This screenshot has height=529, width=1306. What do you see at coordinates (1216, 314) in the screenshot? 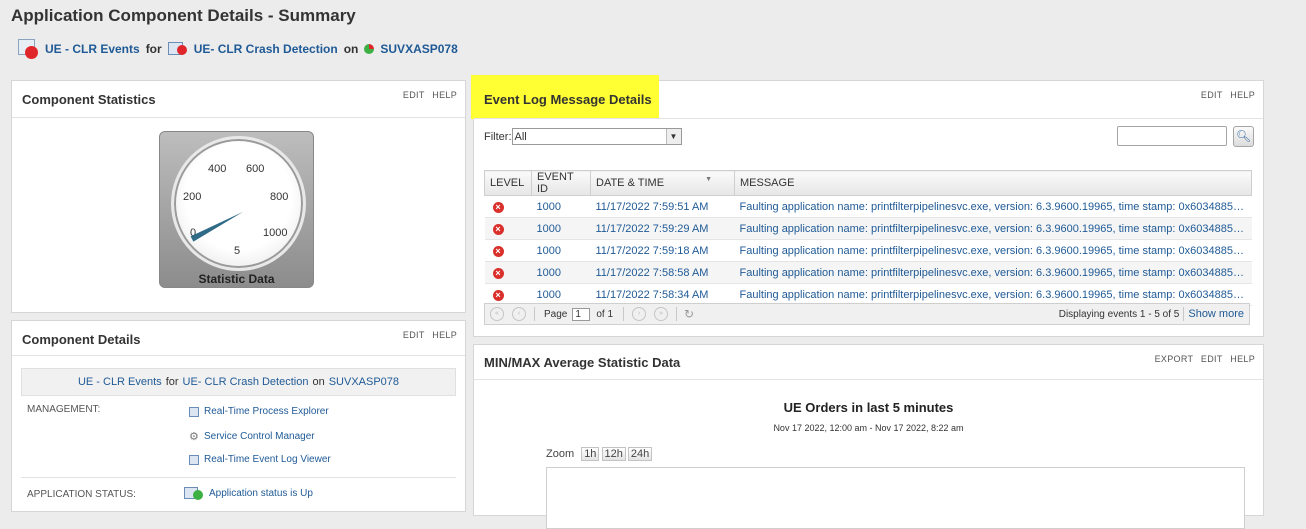
I see `show-more-link: Show more` at bounding box center [1216, 314].